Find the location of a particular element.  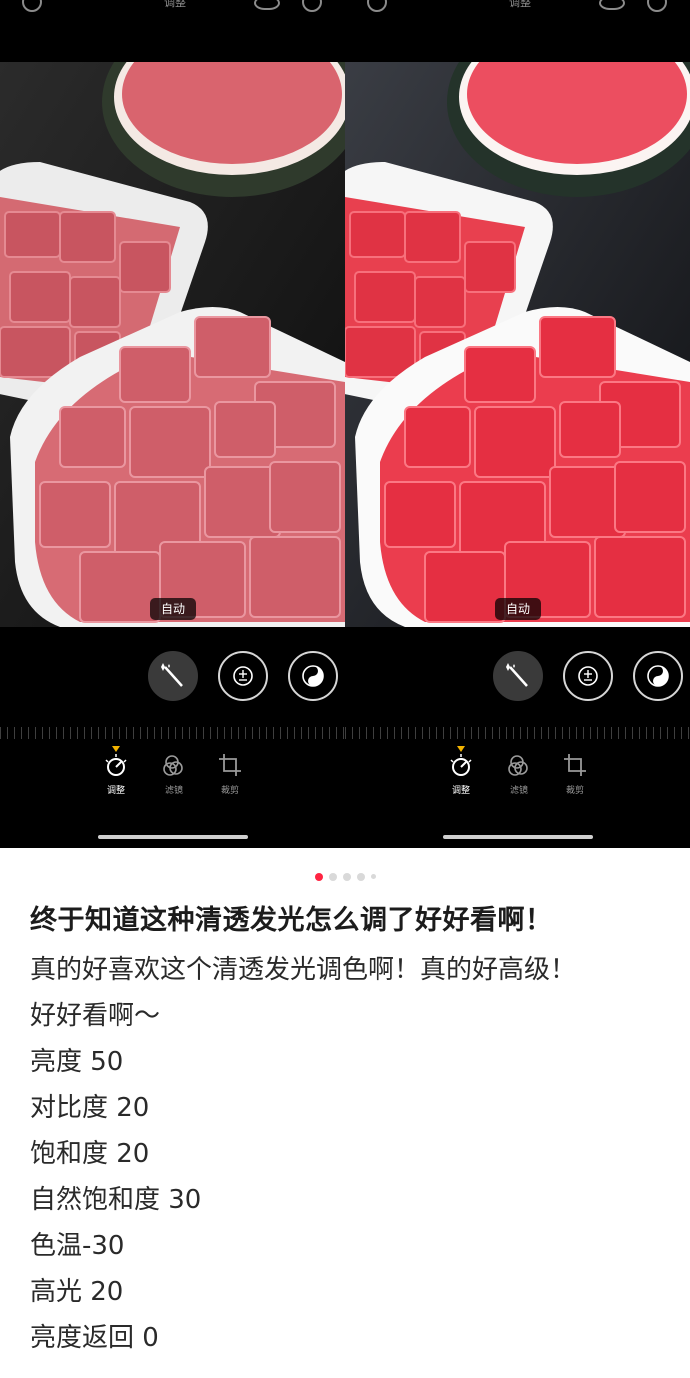

post-line: 亮度返回 0 is located at coordinates (94, 1338).